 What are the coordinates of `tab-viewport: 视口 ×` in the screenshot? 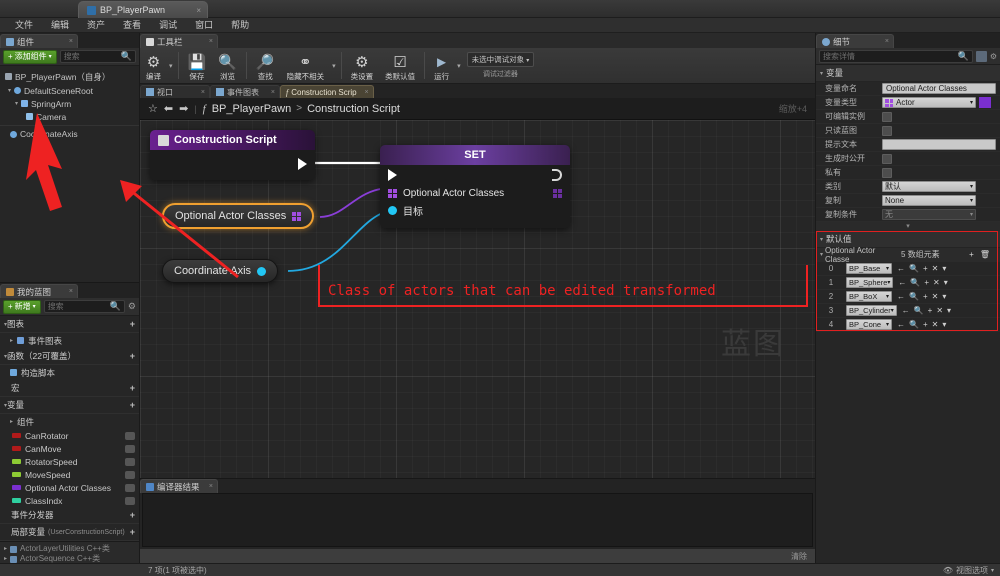 It's located at (175, 91).